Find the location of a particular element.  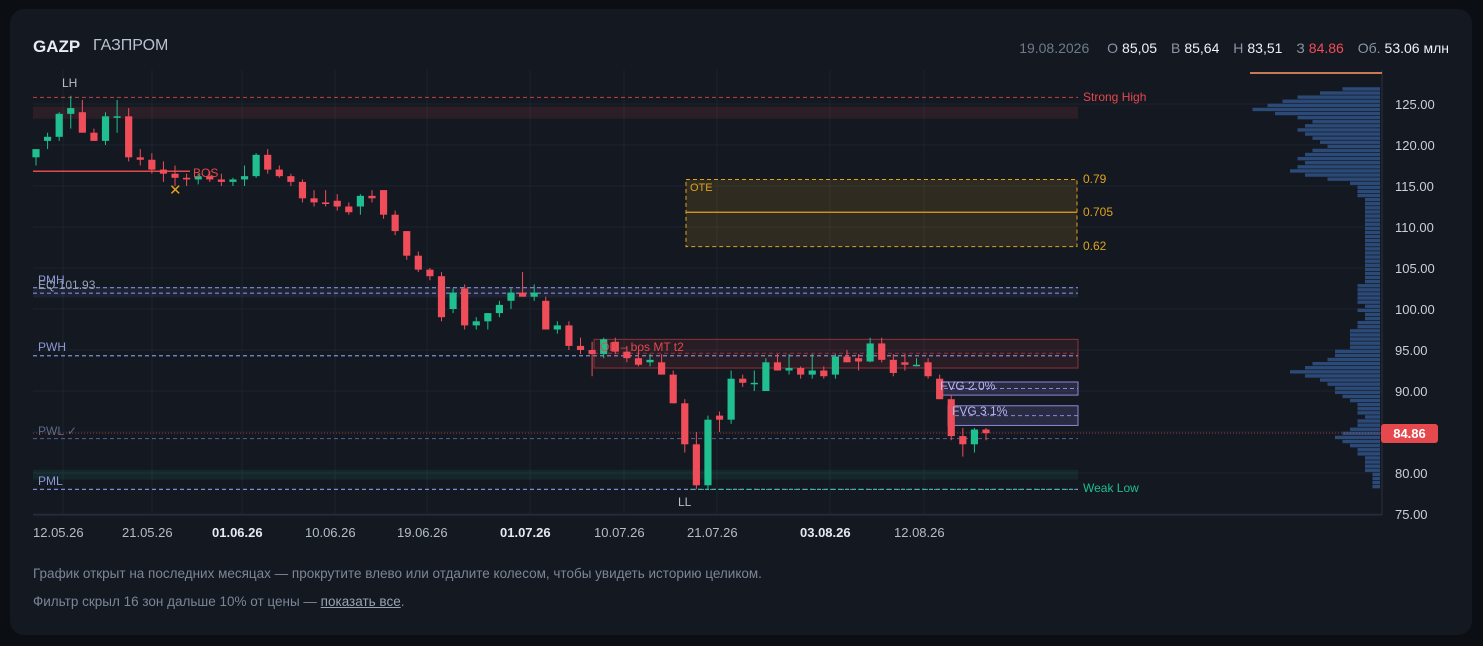

last-price-tag: 84.86 is located at coordinates (1409, 433).